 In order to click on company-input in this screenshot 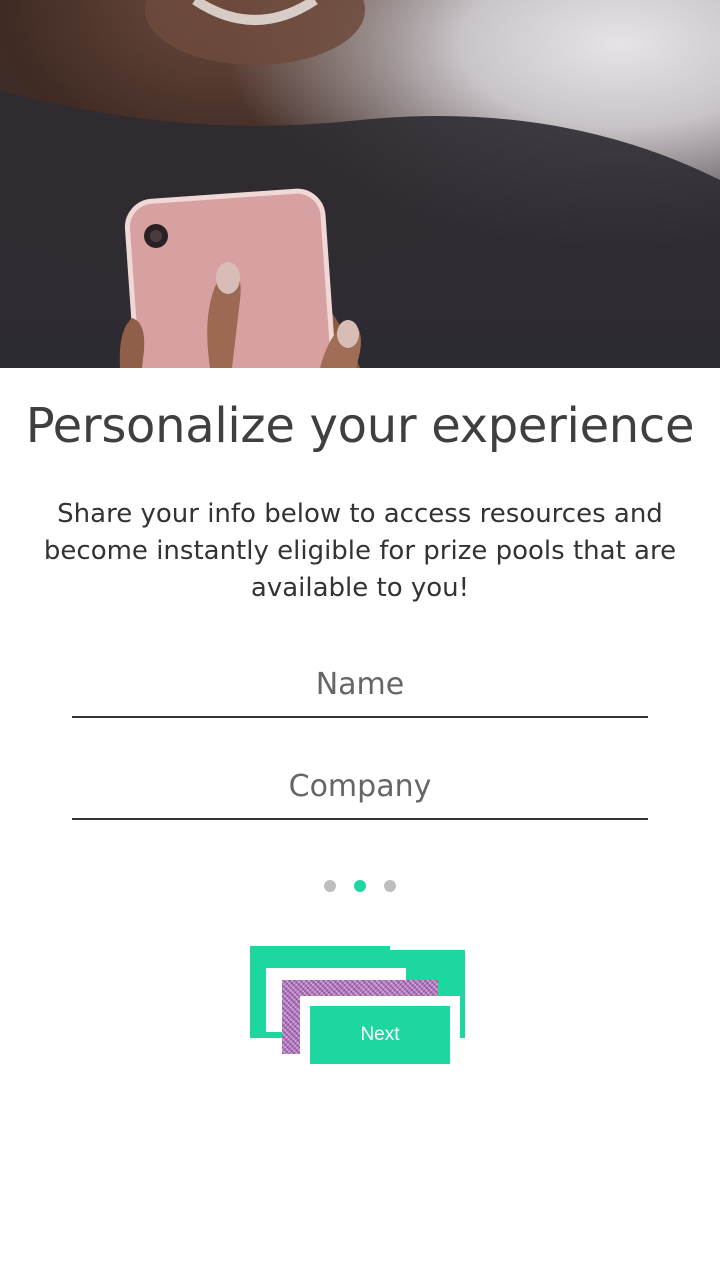, I will do `click(360, 787)`.